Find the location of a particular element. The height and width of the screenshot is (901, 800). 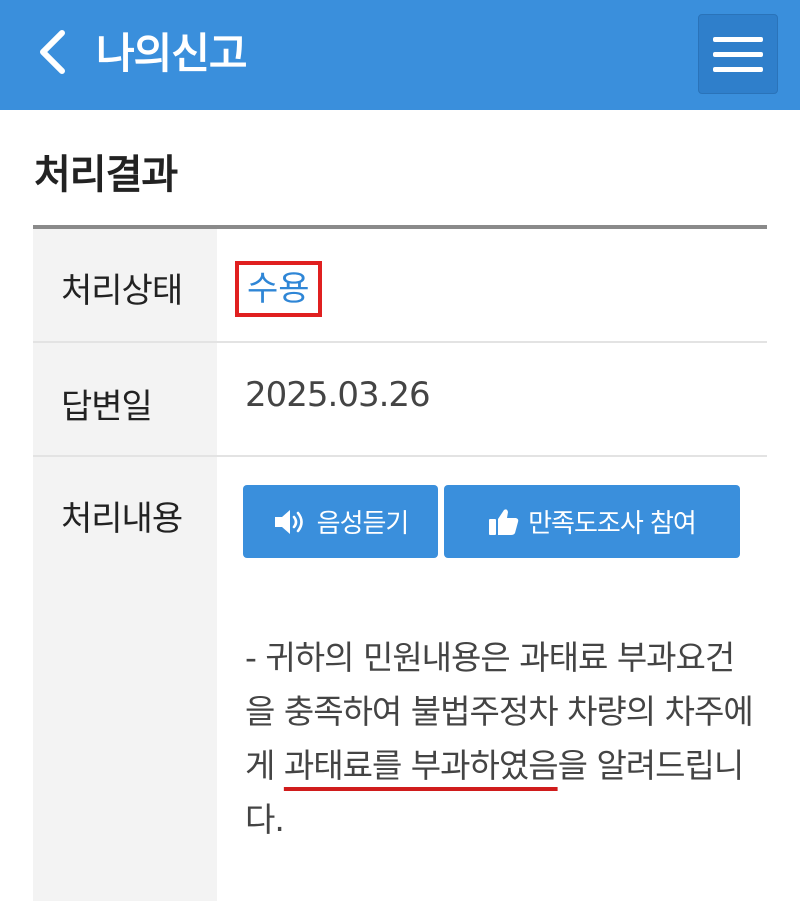

page-title: 나의신고 is located at coordinates (172, 53).